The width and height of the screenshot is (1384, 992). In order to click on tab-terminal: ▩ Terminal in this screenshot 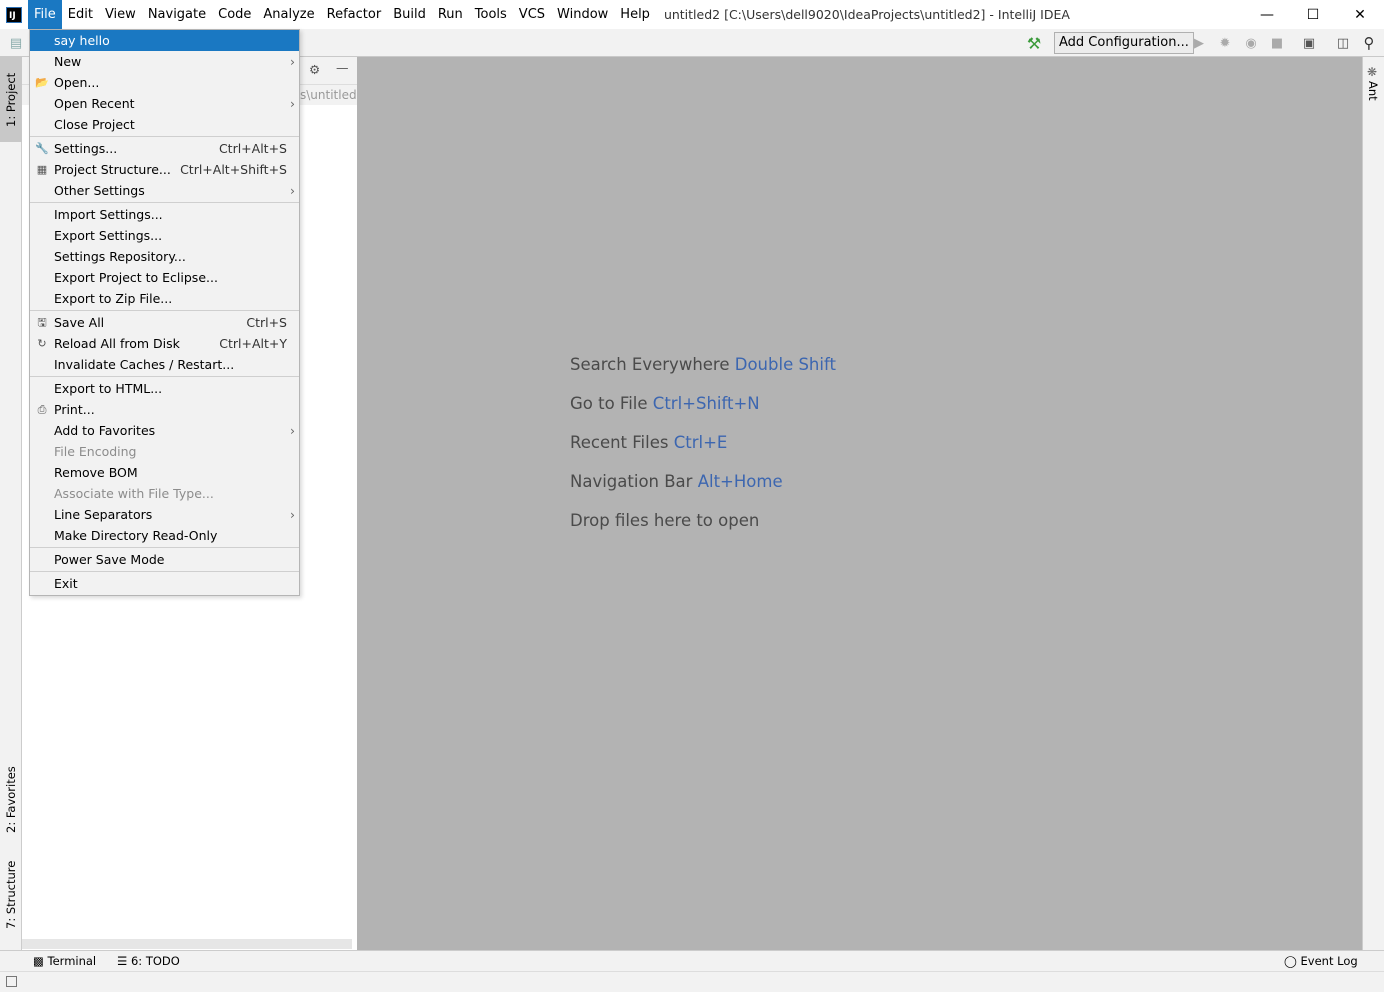, I will do `click(64, 961)`.